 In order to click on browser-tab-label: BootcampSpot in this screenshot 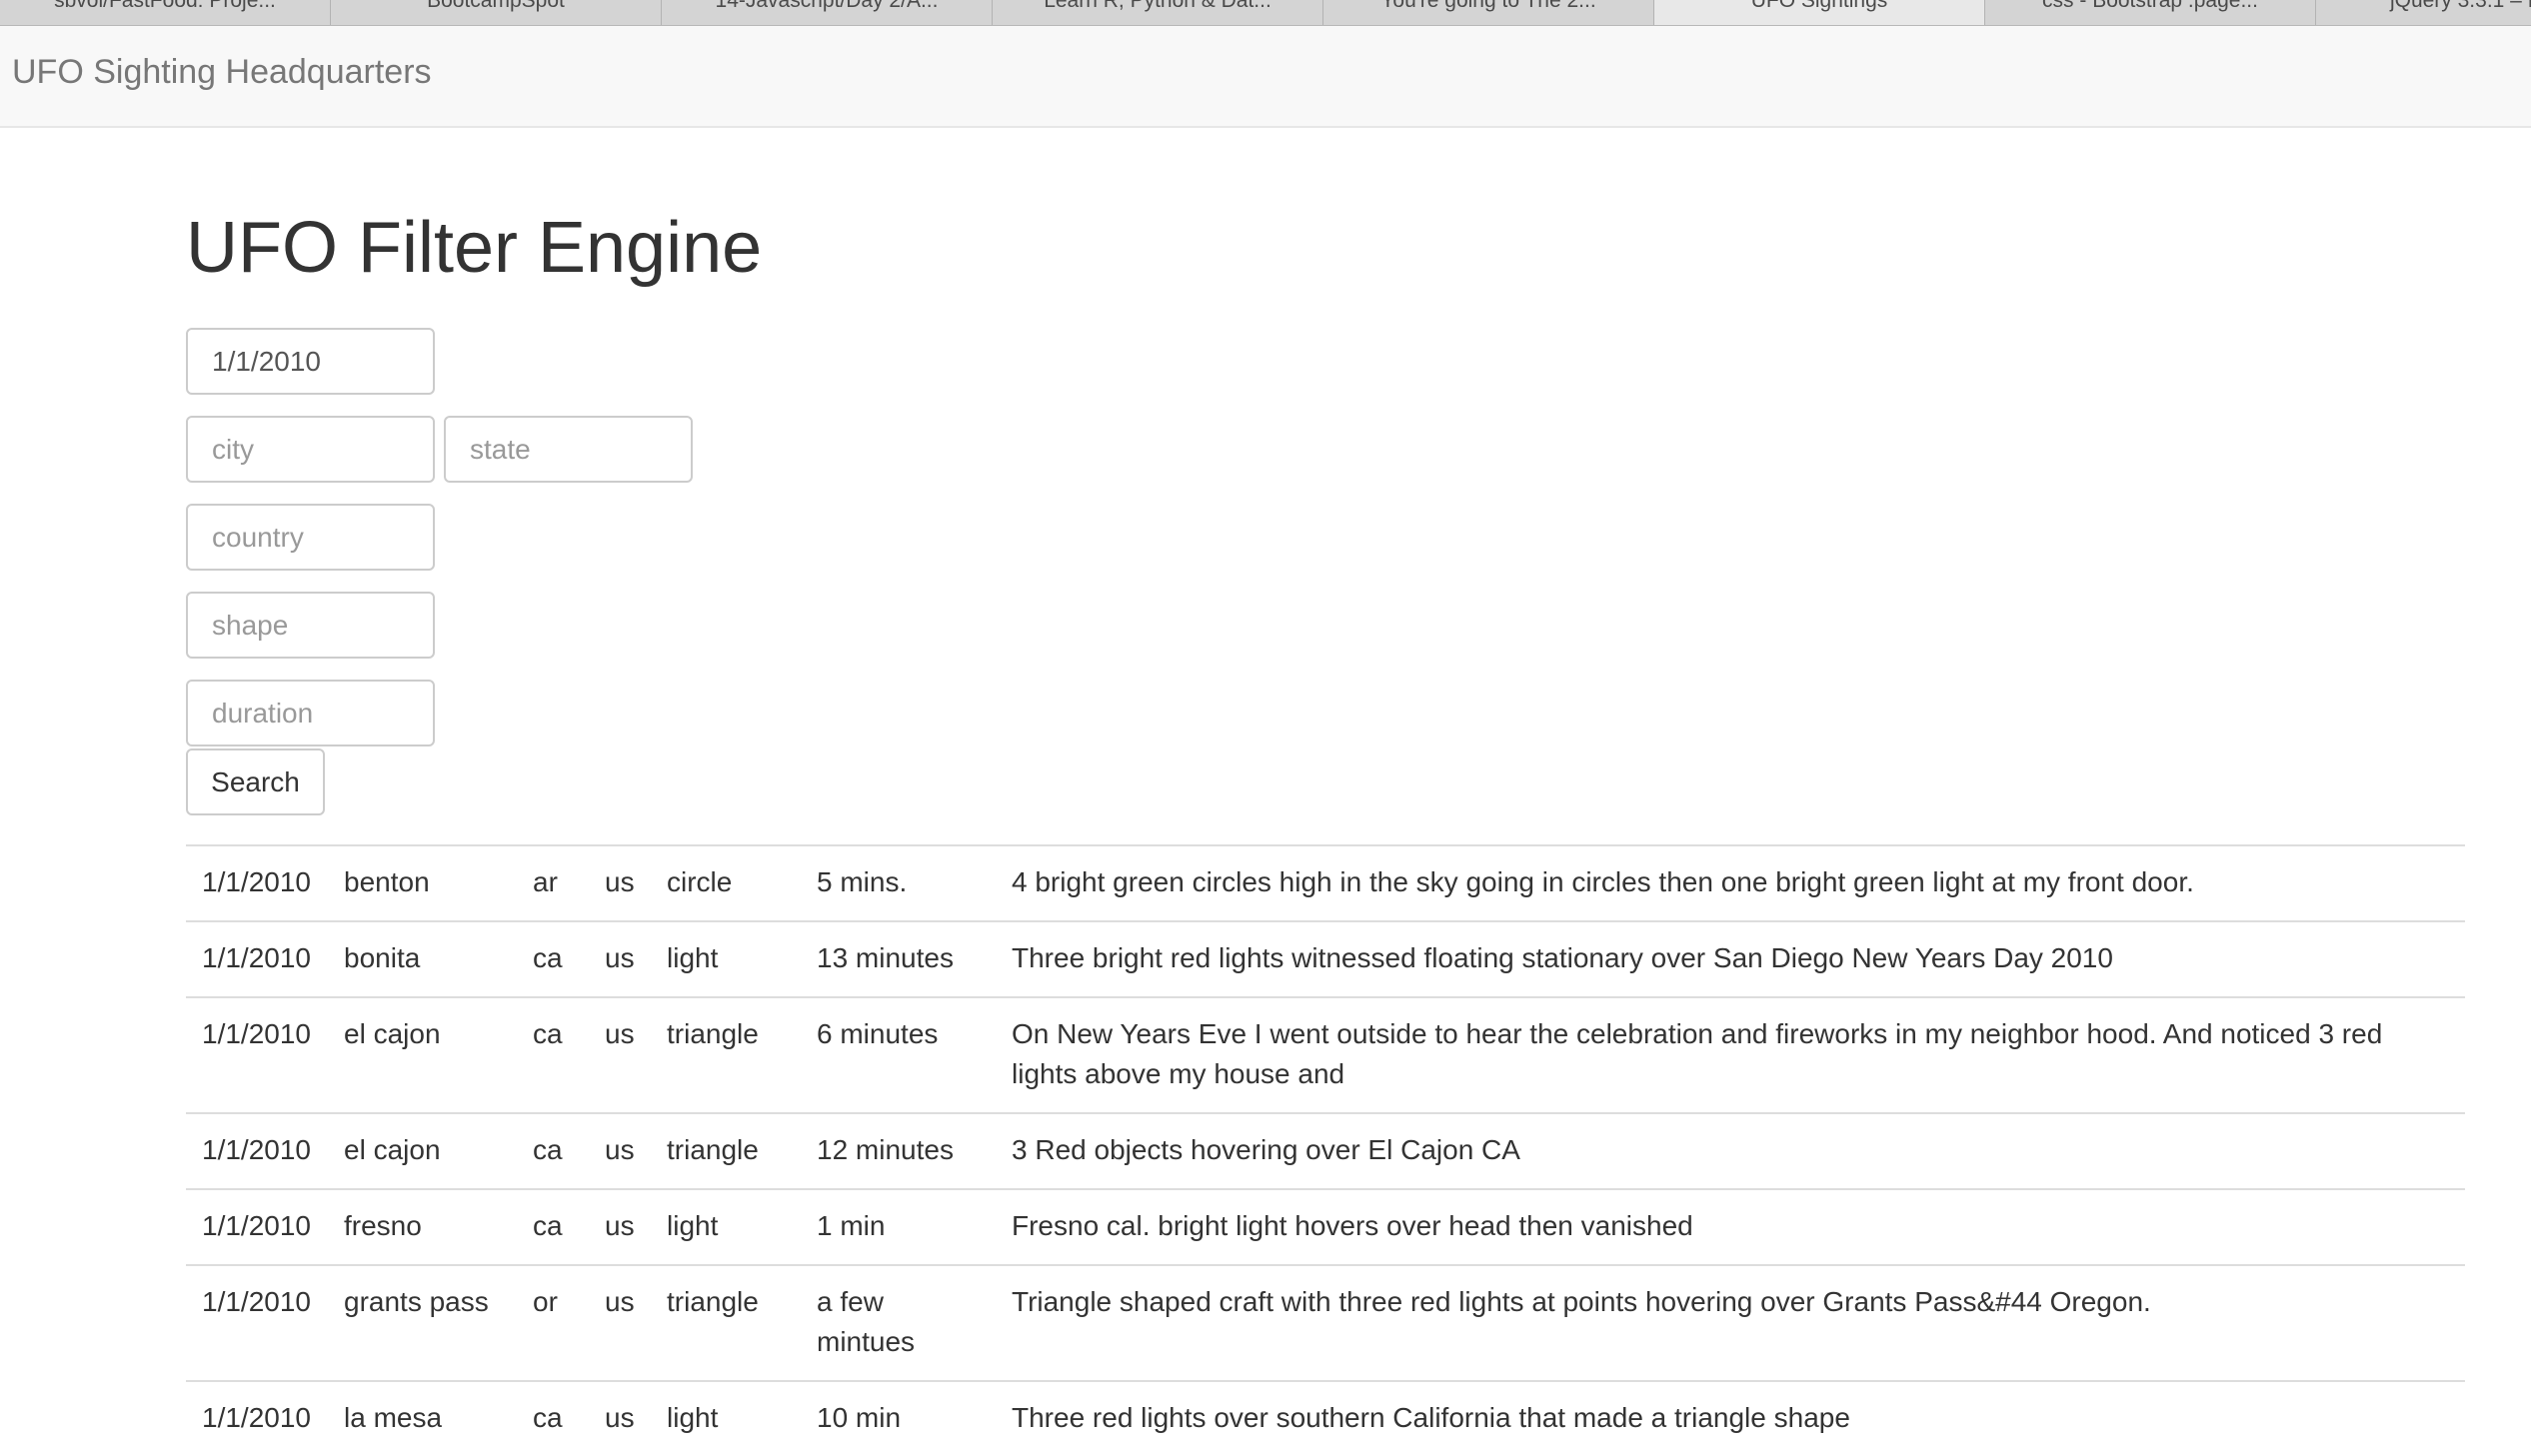, I will do `click(496, 6)`.